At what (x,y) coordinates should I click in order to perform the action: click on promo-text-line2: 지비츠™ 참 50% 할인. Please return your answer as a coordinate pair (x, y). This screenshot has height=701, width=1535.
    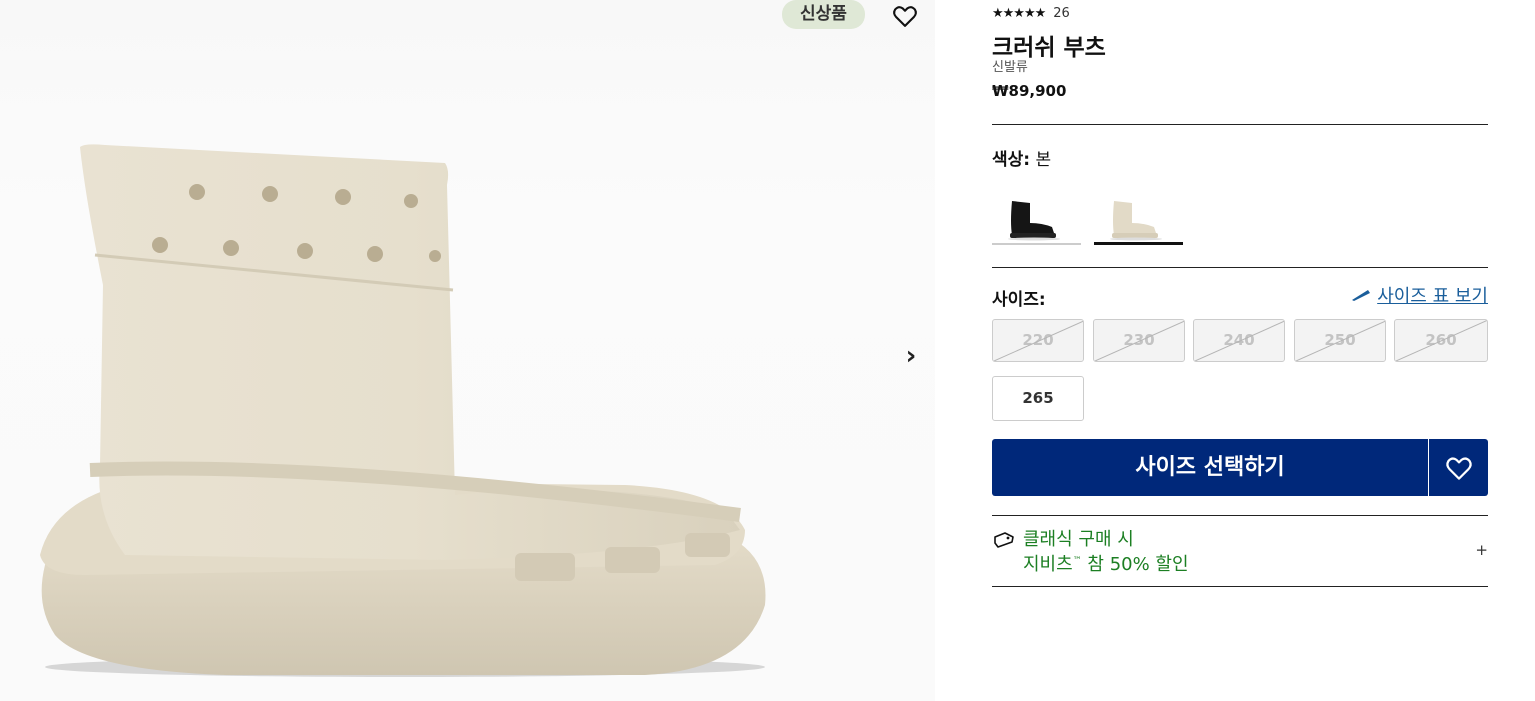
    Looking at the image, I should click on (1106, 563).